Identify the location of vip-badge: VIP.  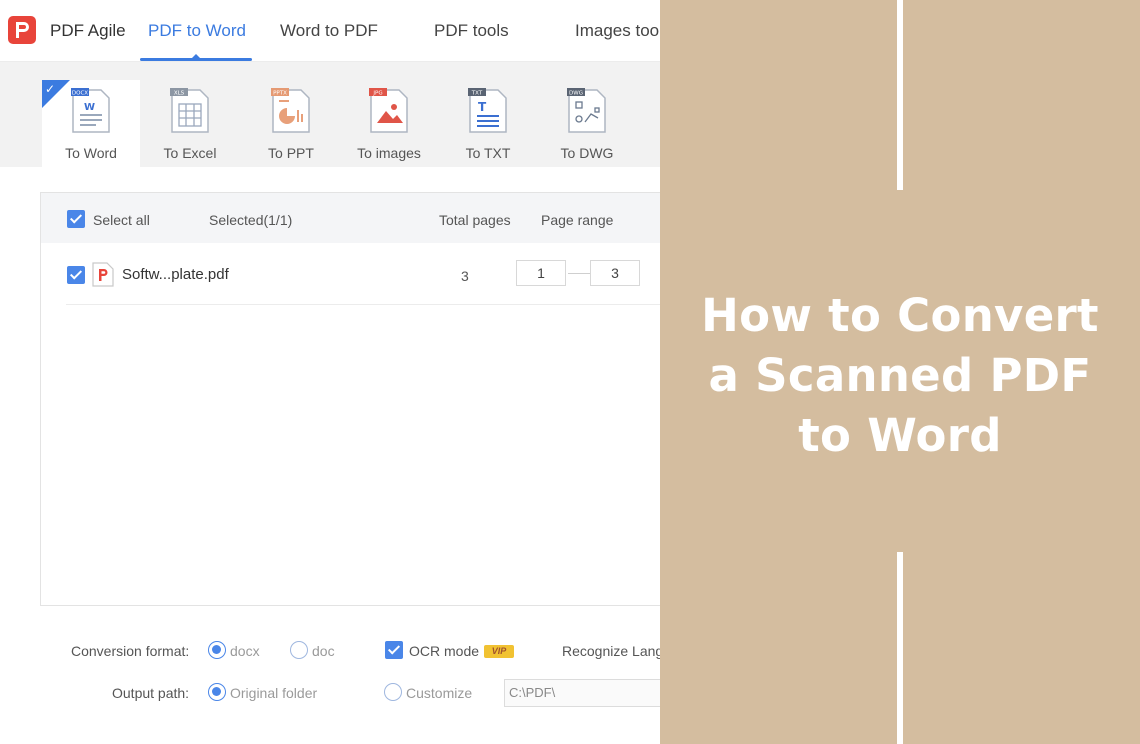
(499, 651).